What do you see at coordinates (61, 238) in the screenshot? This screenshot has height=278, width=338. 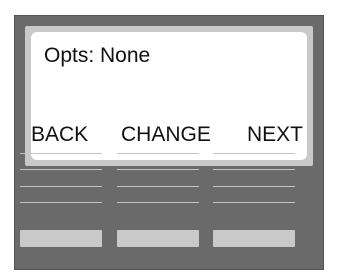 I see `back-softkey-button` at bounding box center [61, 238].